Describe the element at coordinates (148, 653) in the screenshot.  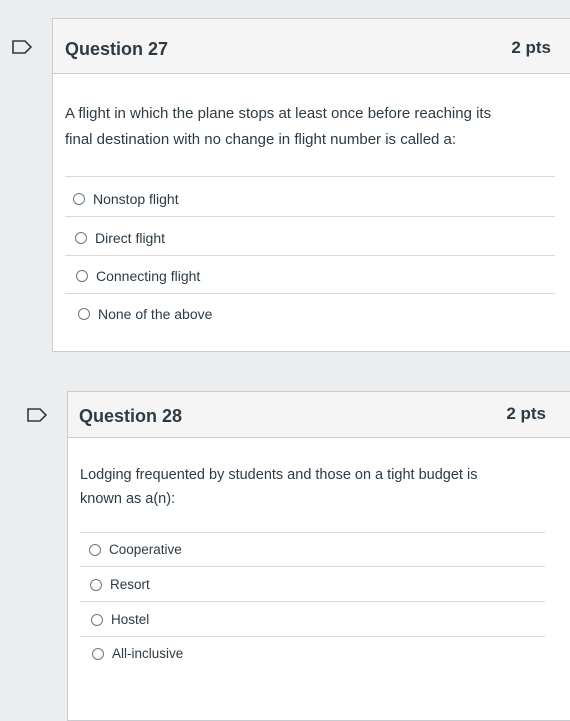
I see `answer-label: All-inclusive` at that location.